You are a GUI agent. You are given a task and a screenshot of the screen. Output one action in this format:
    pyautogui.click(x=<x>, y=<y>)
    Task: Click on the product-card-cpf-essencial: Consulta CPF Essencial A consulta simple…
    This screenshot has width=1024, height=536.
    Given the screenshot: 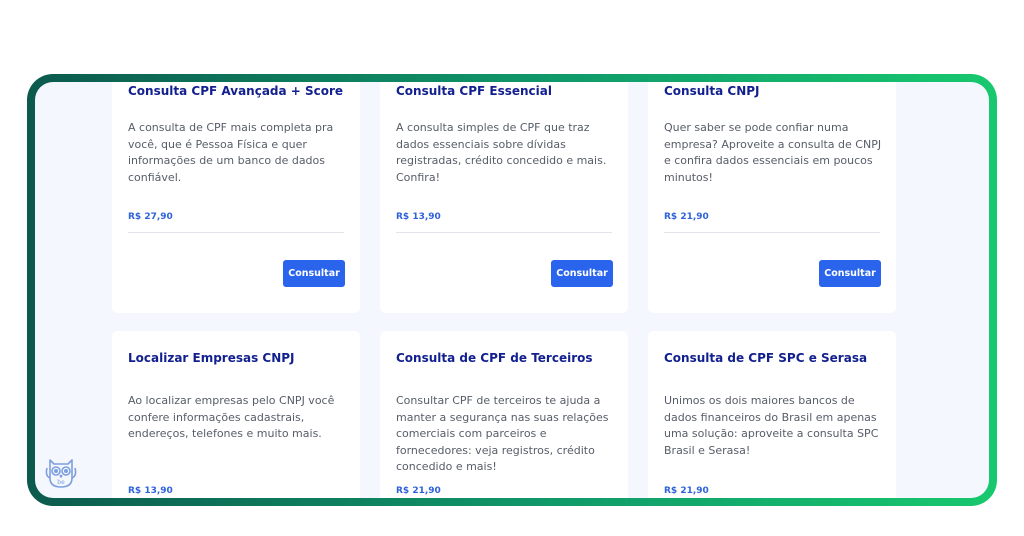 What is the action you would take?
    pyautogui.click(x=504, y=197)
    